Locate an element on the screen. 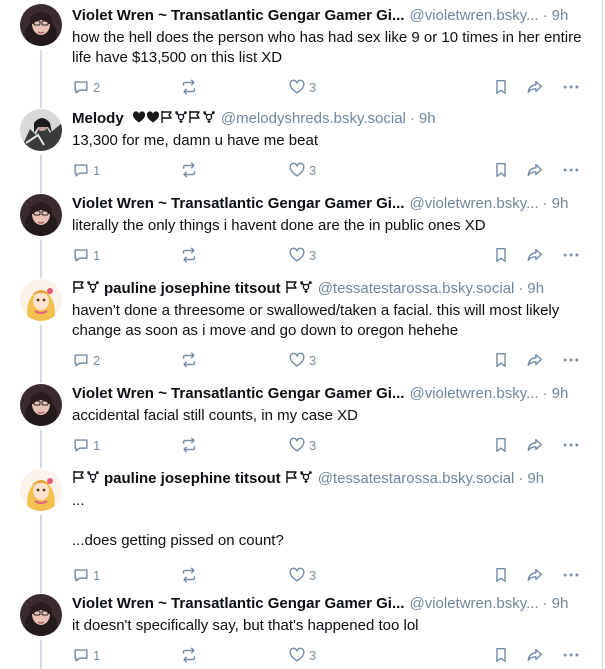 The width and height of the screenshot is (605, 669). repost-icon is located at coordinates (189, 87).